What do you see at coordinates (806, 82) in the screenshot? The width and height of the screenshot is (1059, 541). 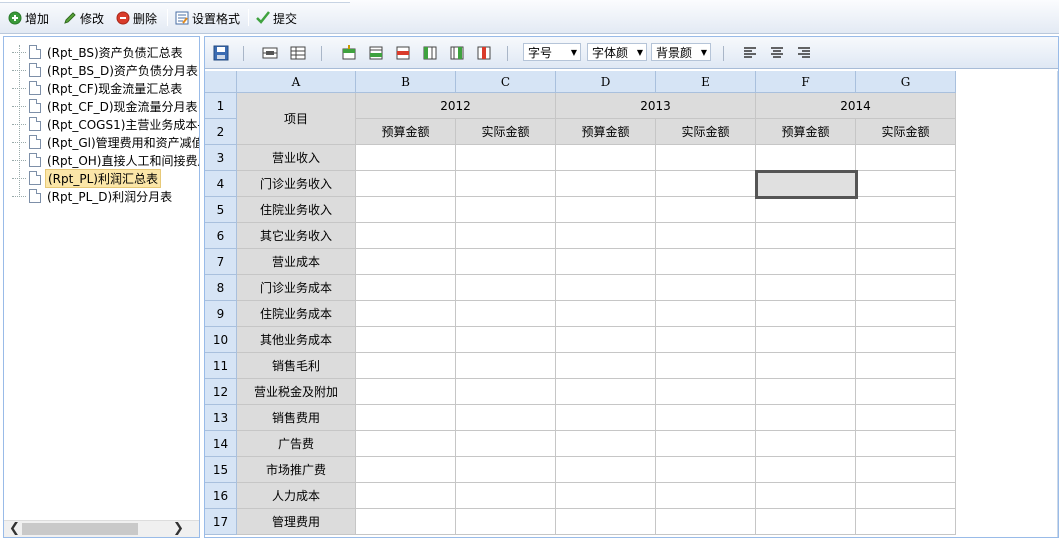 I see `column-header: F` at bounding box center [806, 82].